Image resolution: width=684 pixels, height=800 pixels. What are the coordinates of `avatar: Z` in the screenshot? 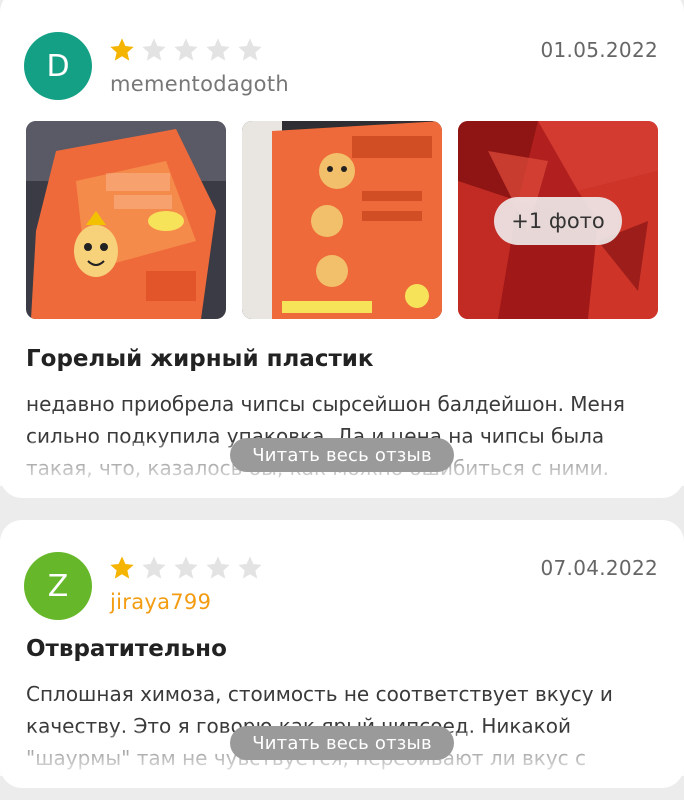 It's located at (58, 586).